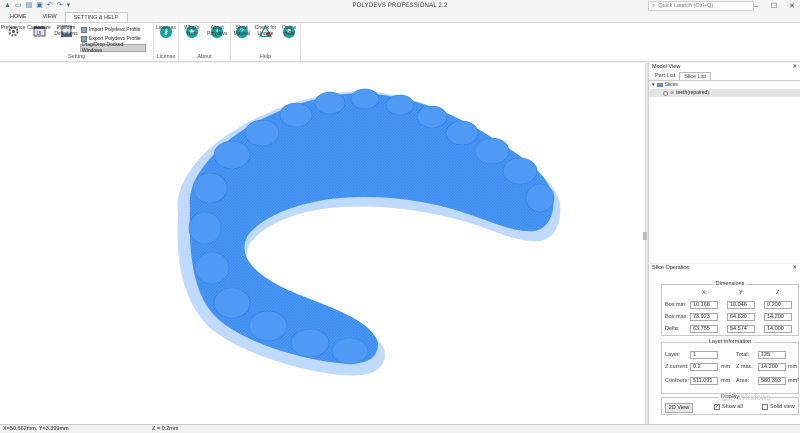  I want to click on box-max-label: Box max:, so click(676, 317).